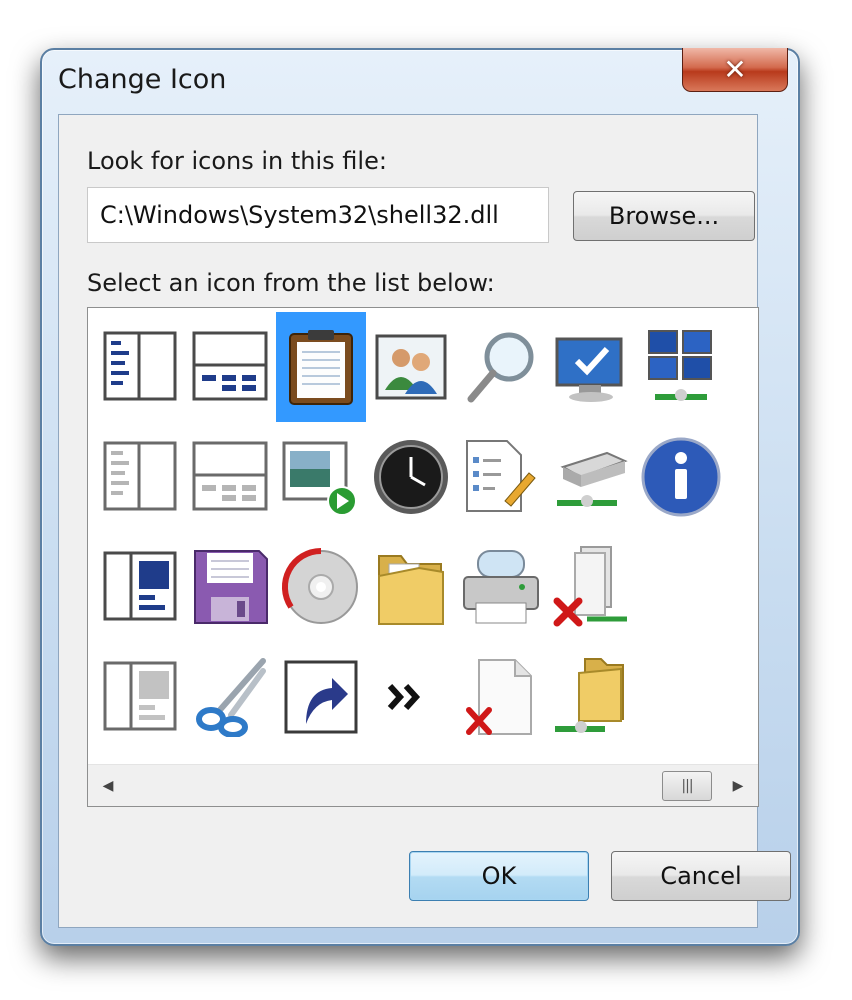  I want to click on cd-icon, so click(319, 585).